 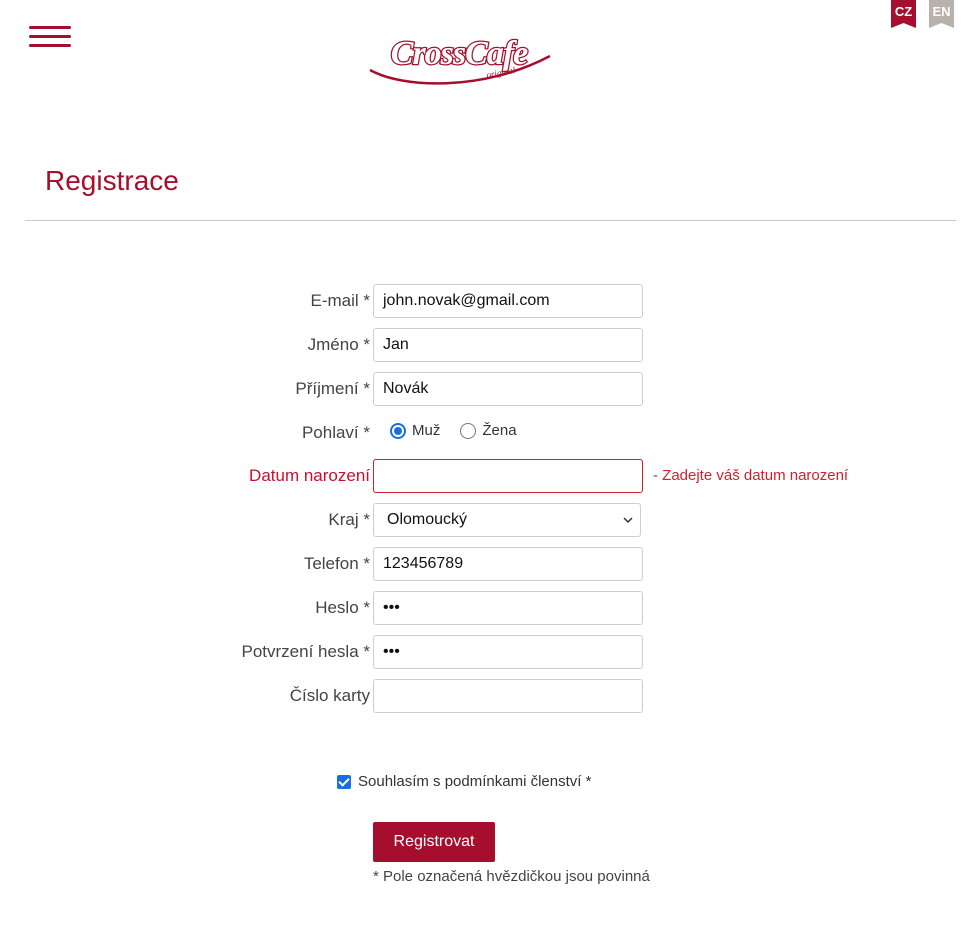 I want to click on gender-label-female: Žena, so click(x=499, y=430).